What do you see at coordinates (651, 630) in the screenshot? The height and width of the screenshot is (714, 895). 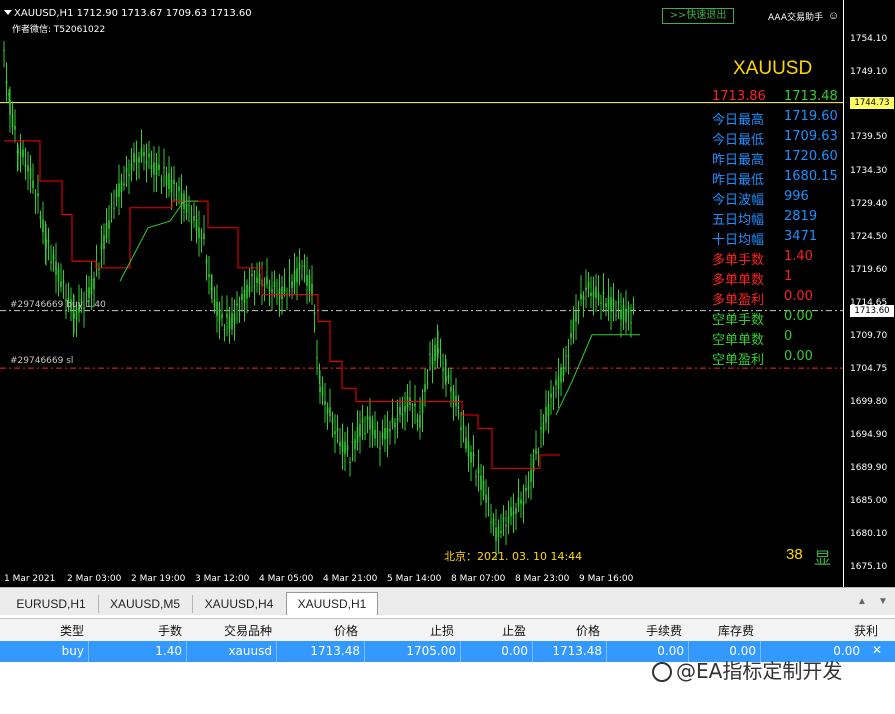 I see `col-commission: 手续费` at bounding box center [651, 630].